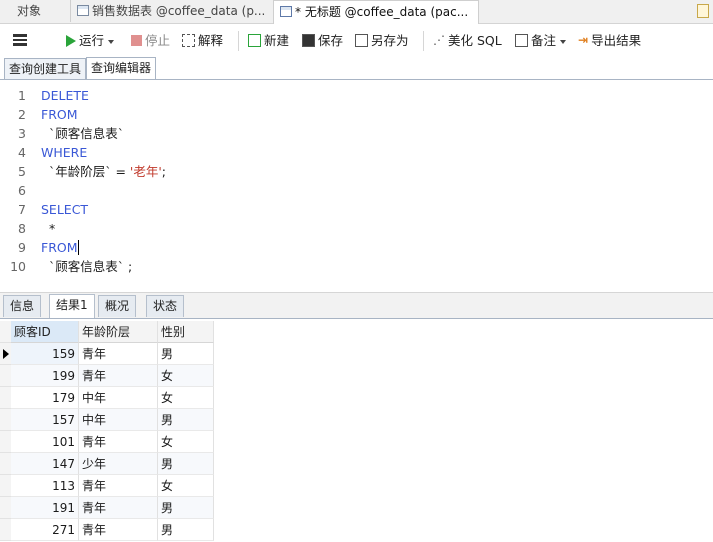  Describe the element at coordinates (45, 464) in the screenshot. I see `cell-customer-id: 147` at that location.